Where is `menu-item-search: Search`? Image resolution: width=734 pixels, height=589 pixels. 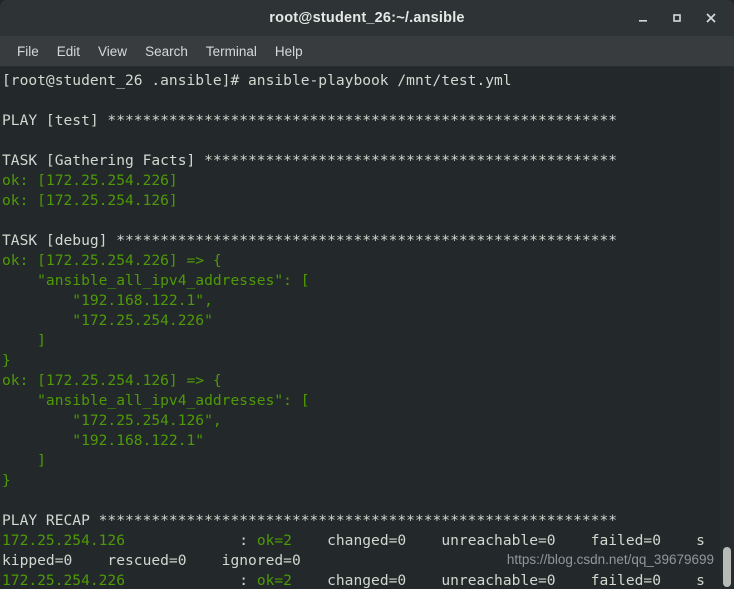 menu-item-search: Search is located at coordinates (166, 51).